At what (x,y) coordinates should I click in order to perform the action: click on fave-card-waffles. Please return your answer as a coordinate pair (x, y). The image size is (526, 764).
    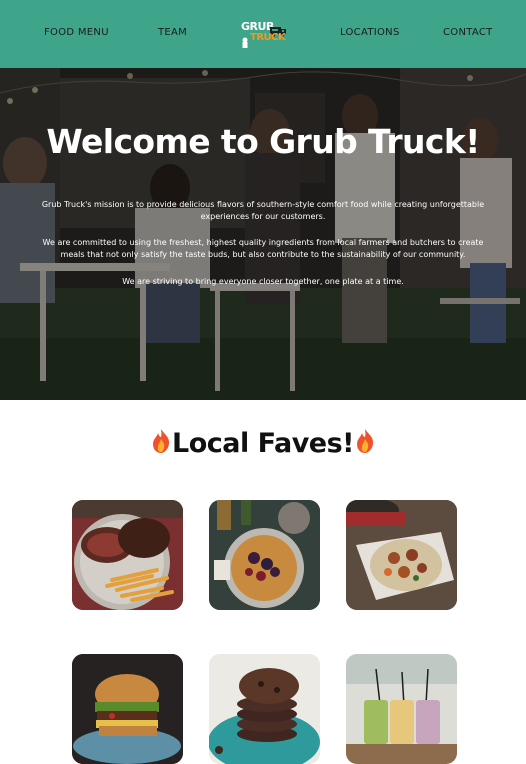
    Looking at the image, I should click on (264, 555).